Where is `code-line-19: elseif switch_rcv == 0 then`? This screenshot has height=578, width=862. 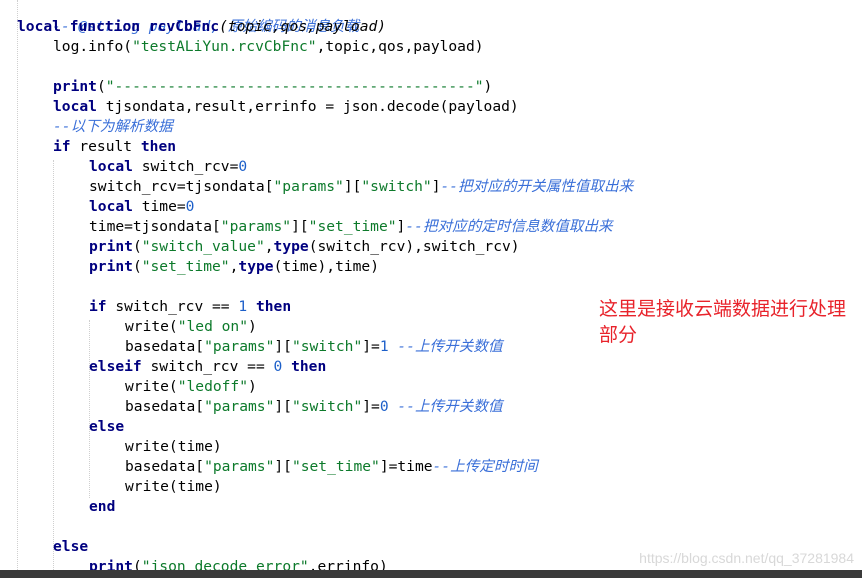
code-line-19: elseif switch_rcv == 0 then is located at coordinates (207, 367).